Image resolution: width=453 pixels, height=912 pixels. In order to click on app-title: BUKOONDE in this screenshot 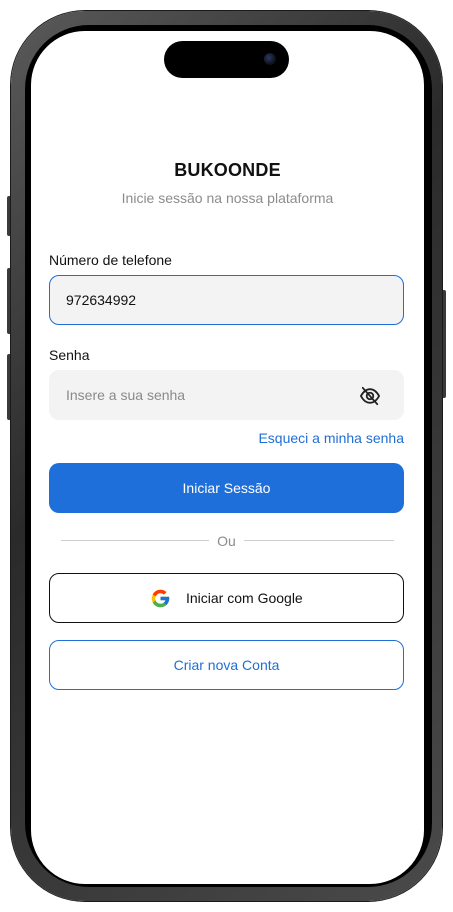, I will do `click(227, 170)`.